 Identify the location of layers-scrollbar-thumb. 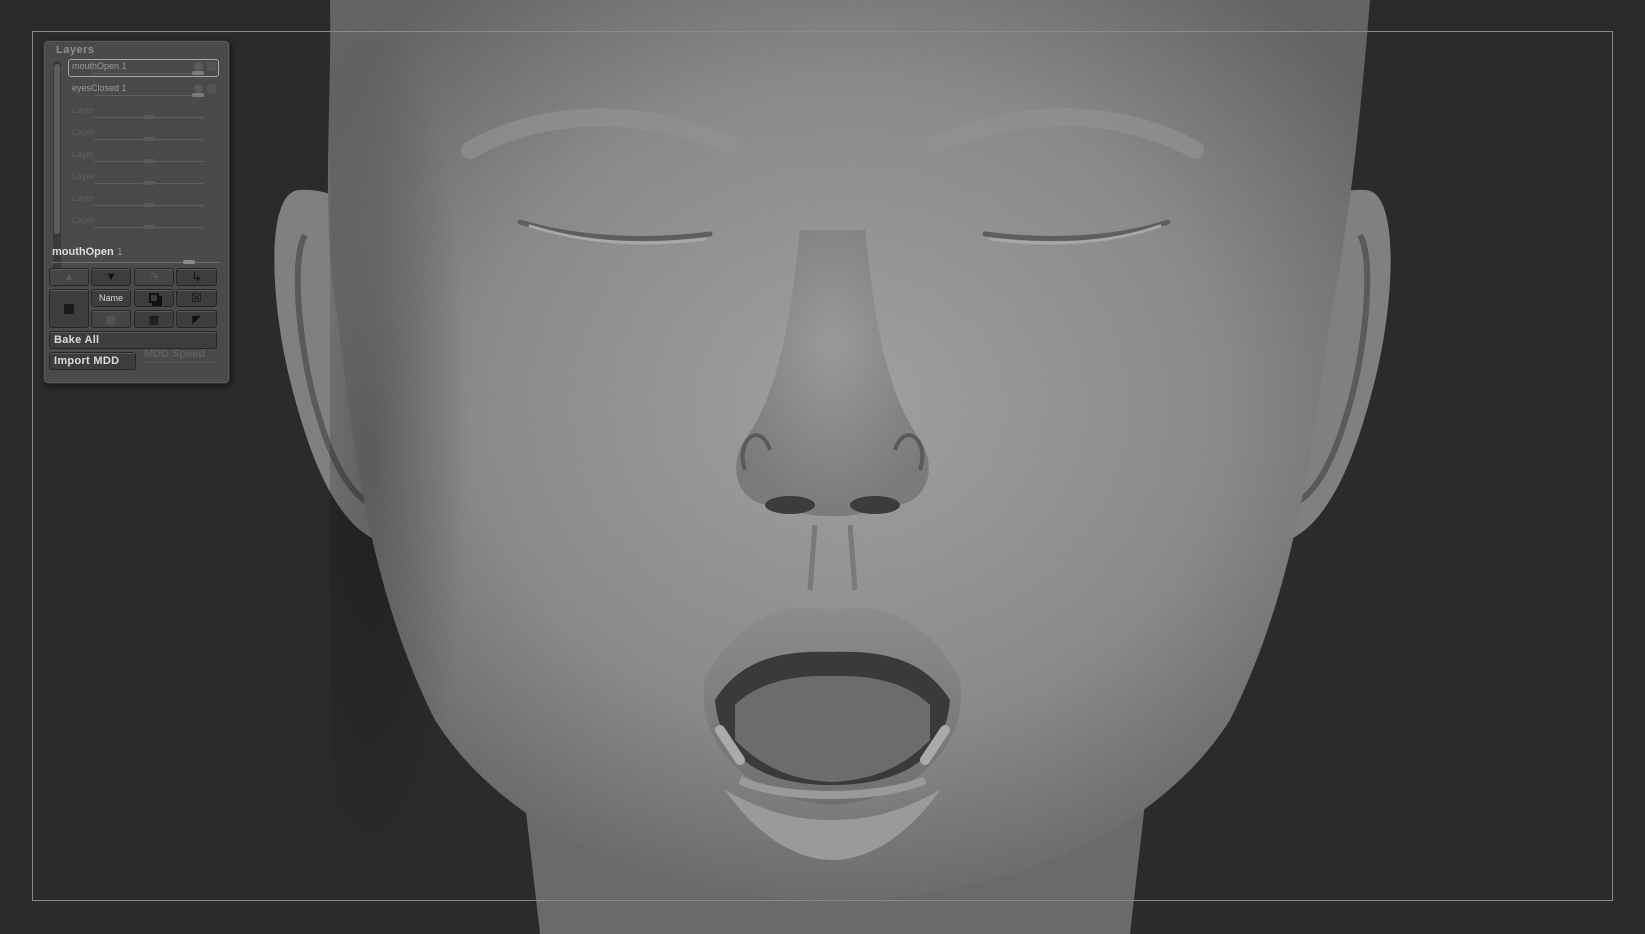
(57, 149).